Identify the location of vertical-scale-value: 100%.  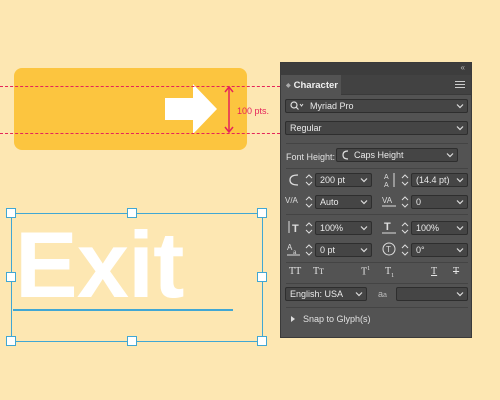
(332, 228).